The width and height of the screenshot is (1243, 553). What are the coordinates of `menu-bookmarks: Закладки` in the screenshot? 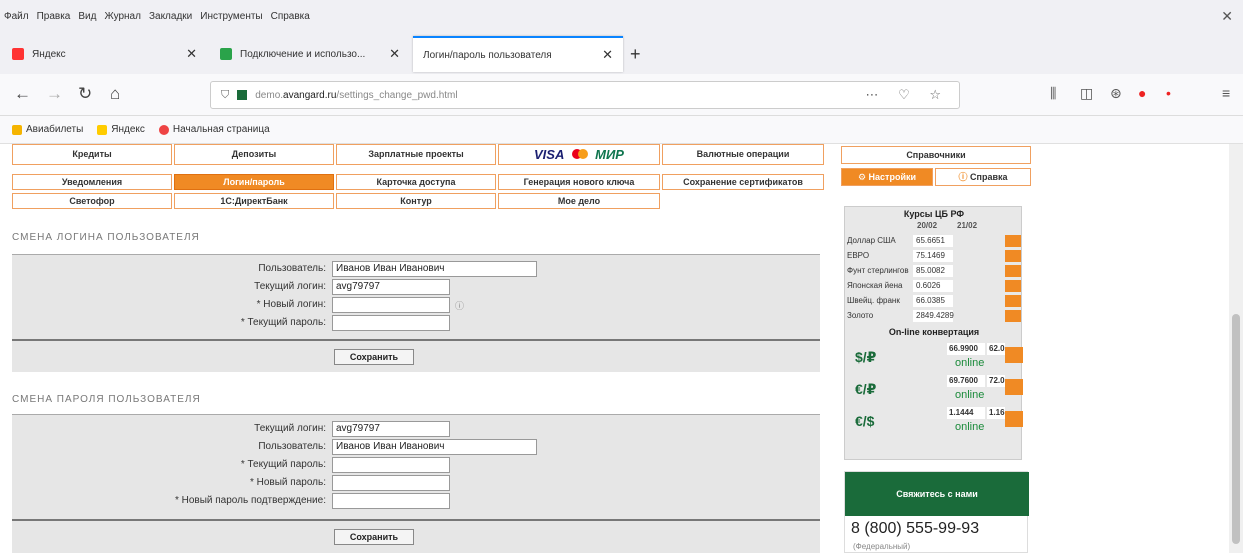 It's located at (170, 16).